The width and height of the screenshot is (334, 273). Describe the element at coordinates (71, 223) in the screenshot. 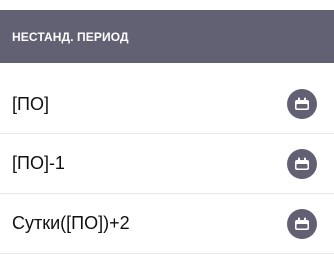

I see `period-label: Сутки([ПО])+2` at that location.